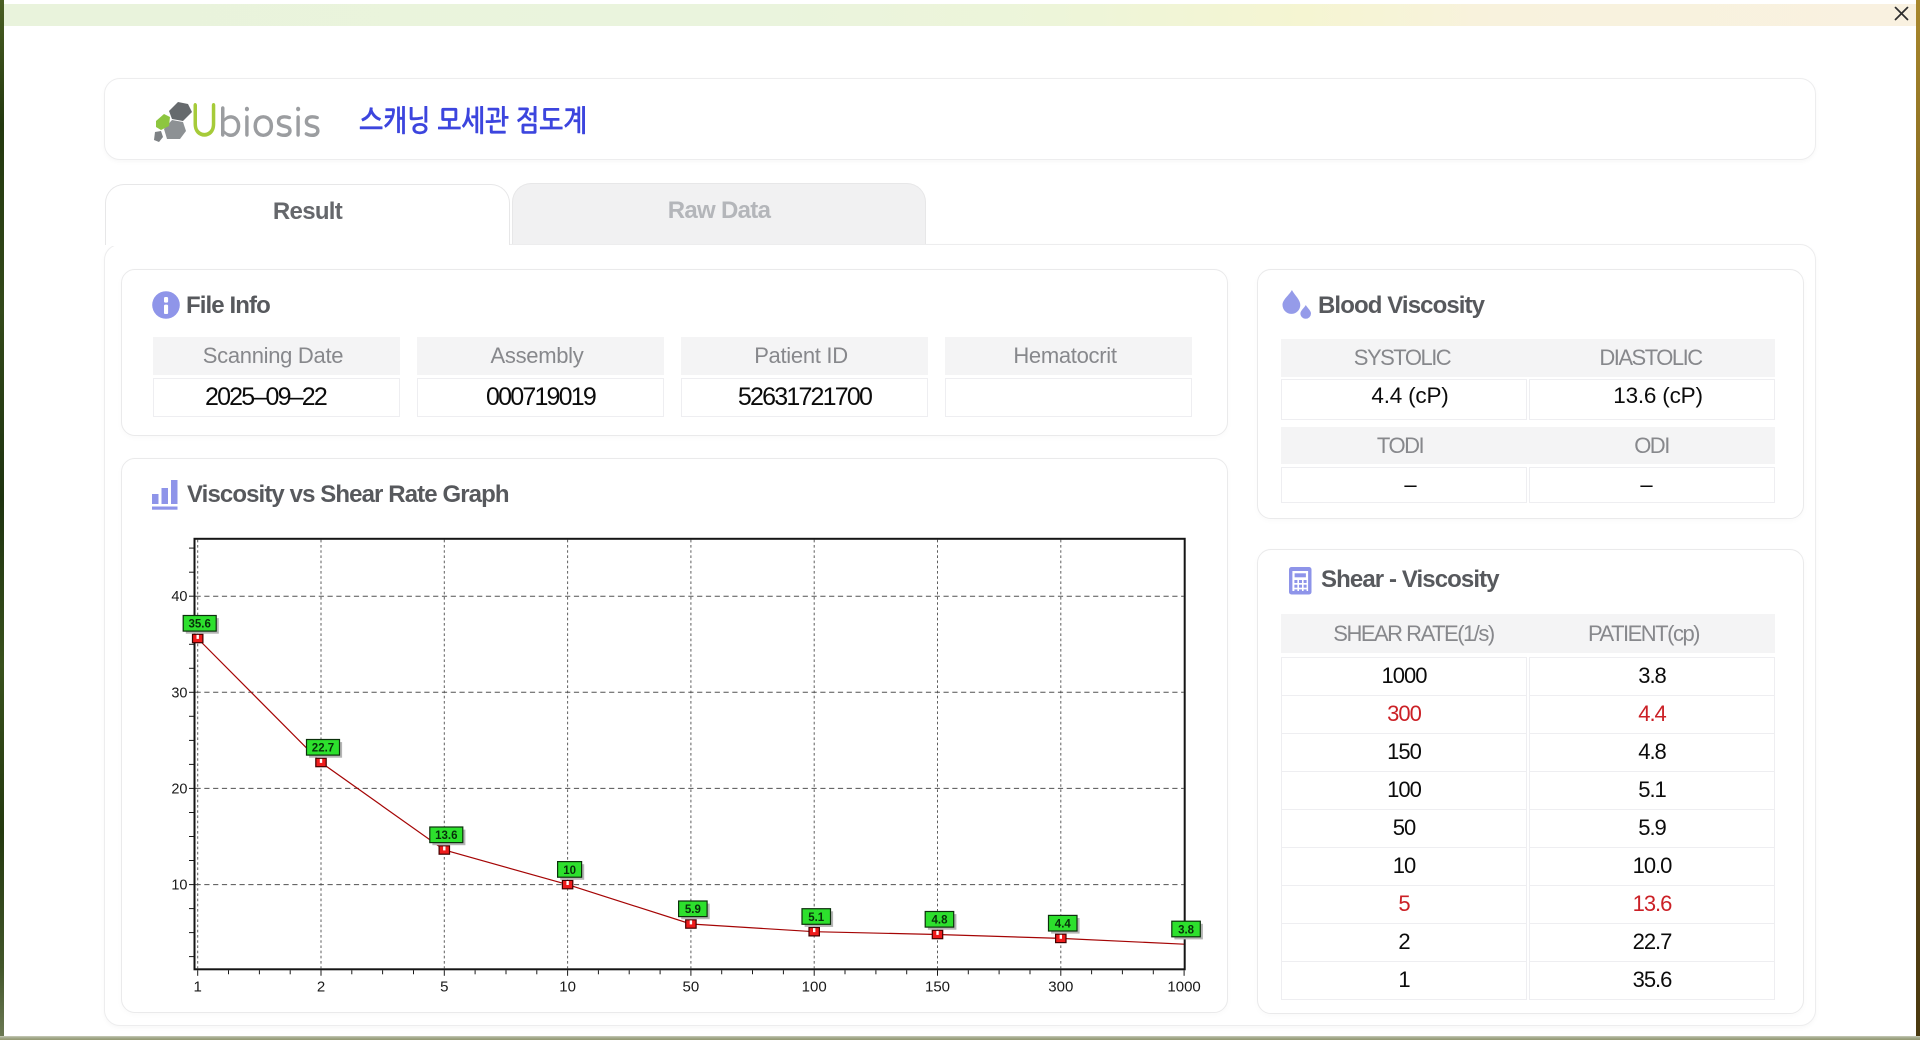 The image size is (1920, 1040). Describe the element at coordinates (937, 987) in the screenshot. I see `svg-text: 150` at that location.